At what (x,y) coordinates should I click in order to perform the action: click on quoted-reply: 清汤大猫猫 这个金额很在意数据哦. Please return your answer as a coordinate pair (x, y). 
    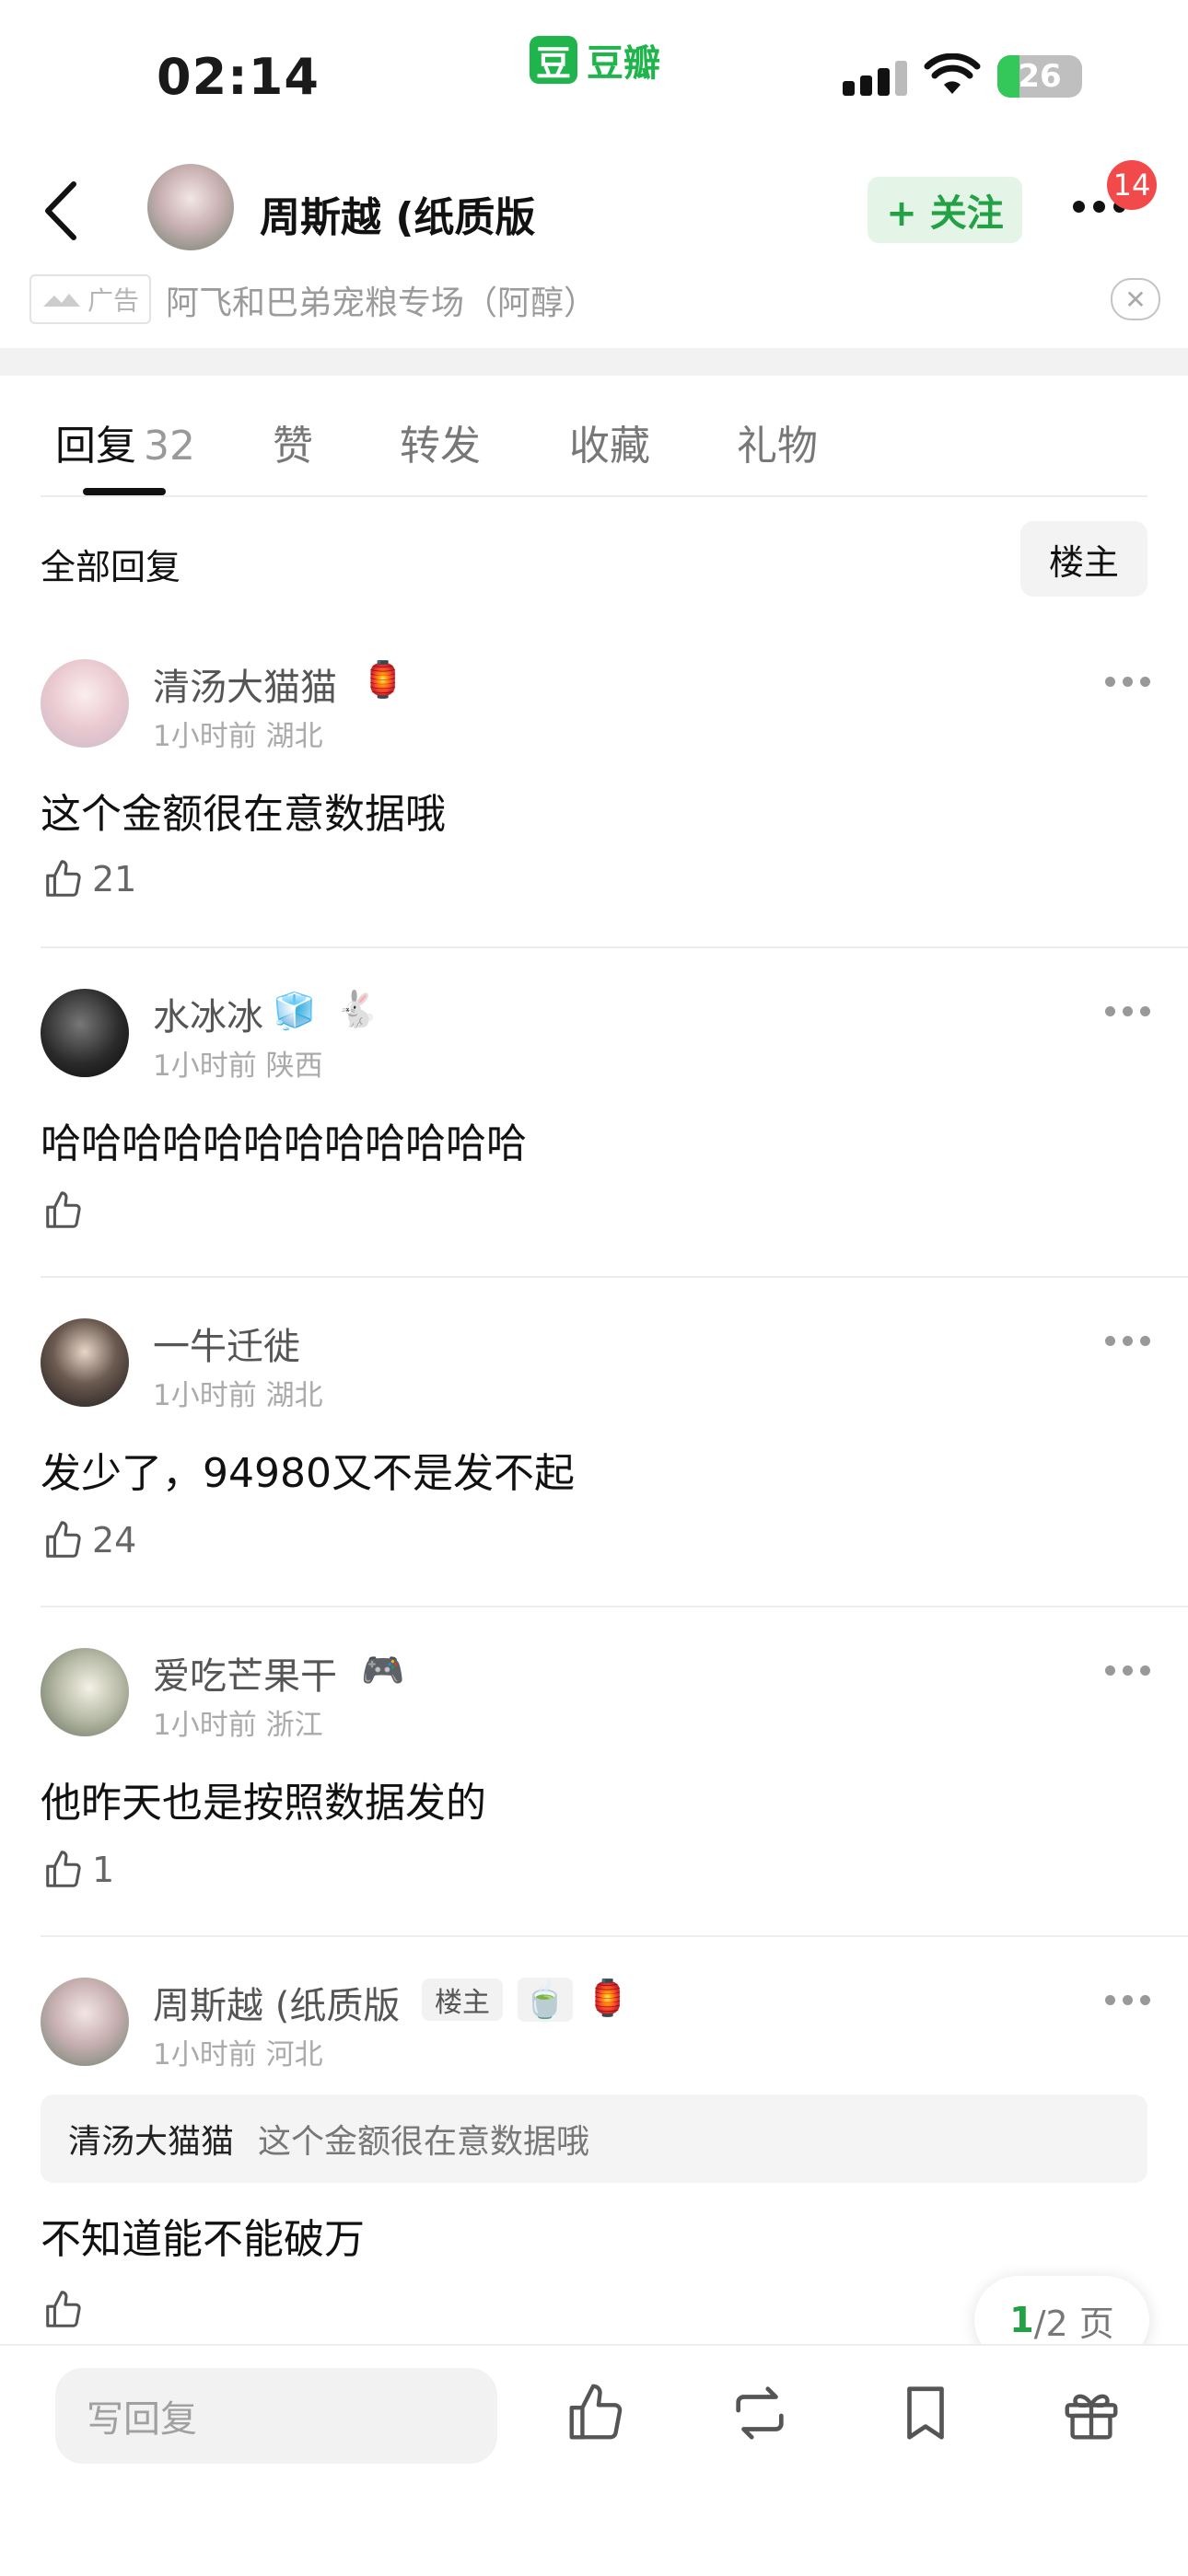
    Looking at the image, I should click on (594, 2138).